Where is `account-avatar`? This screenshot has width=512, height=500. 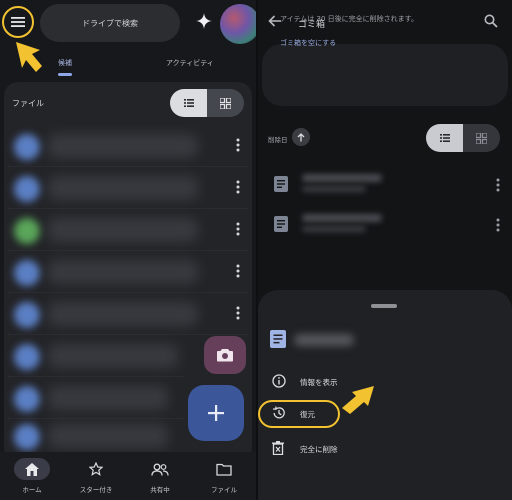 account-avatar is located at coordinates (238, 24).